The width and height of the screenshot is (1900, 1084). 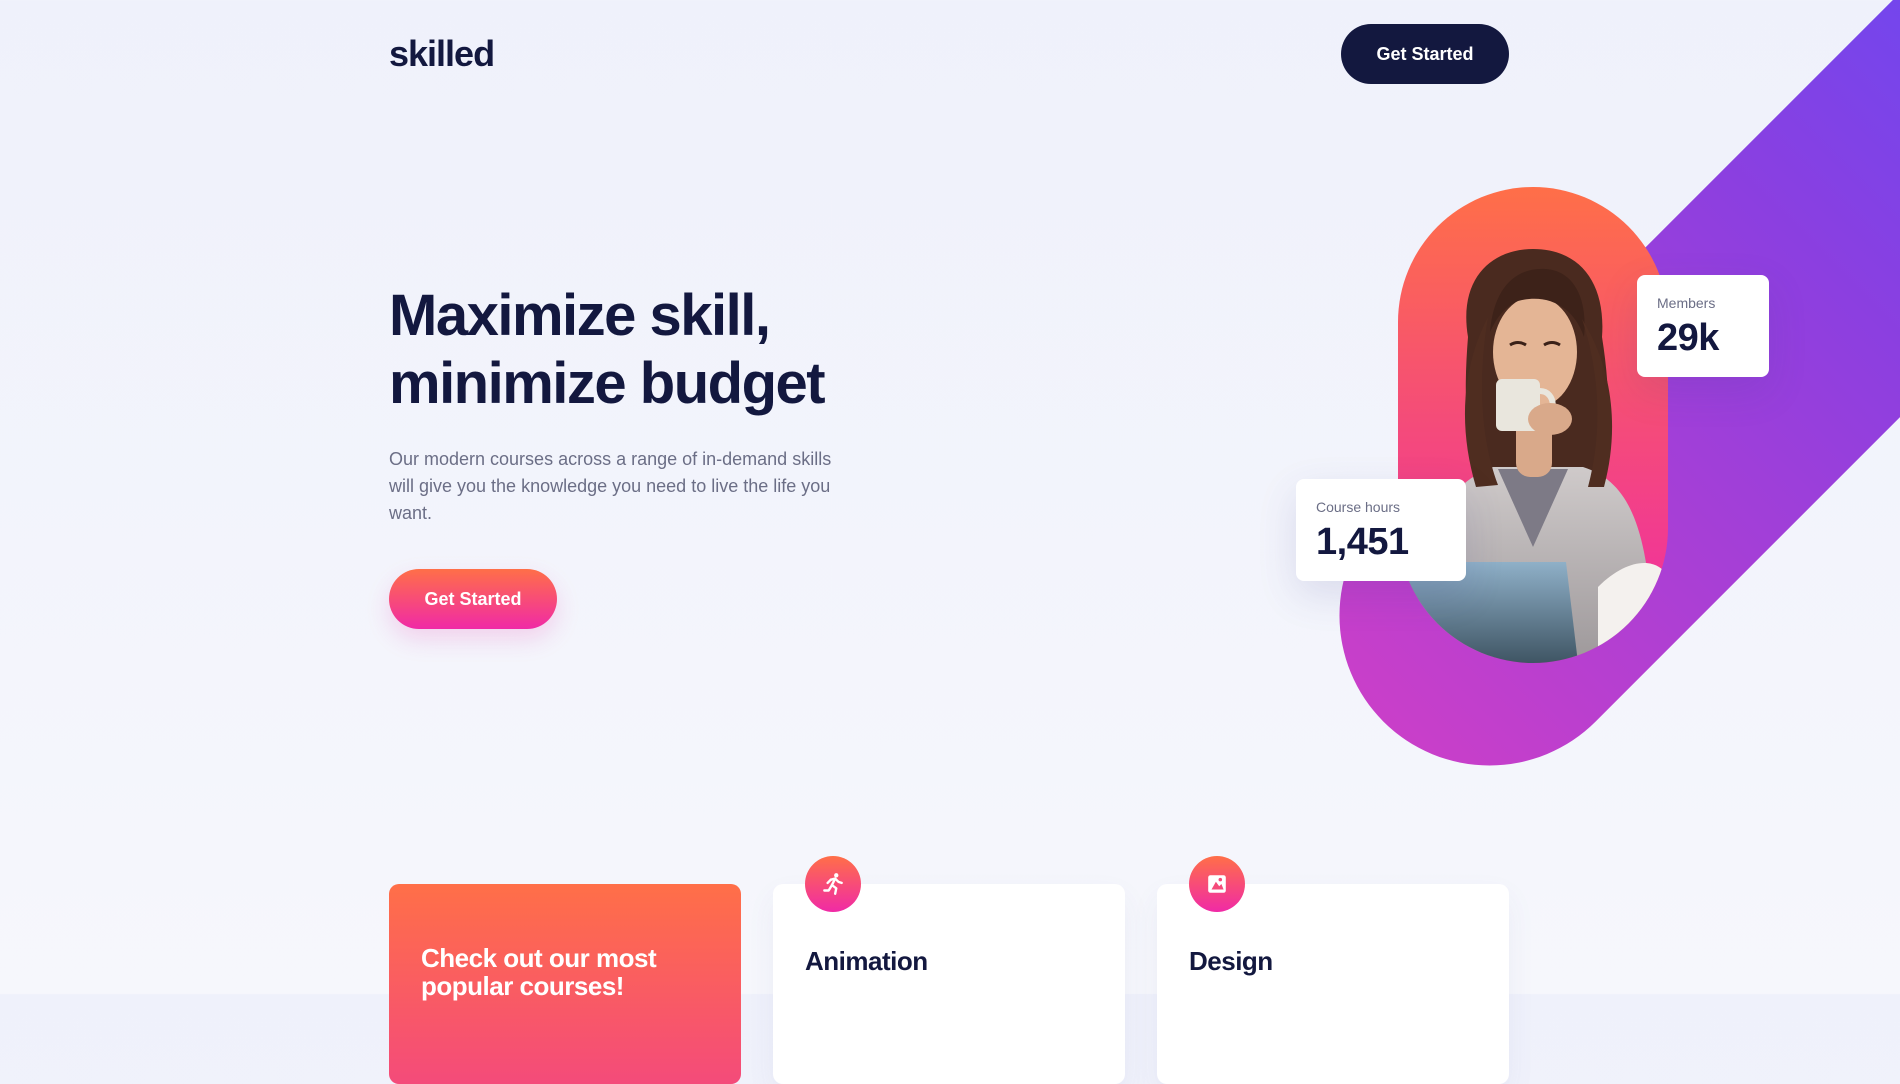 I want to click on course-title-design: Design, so click(x=1231, y=961).